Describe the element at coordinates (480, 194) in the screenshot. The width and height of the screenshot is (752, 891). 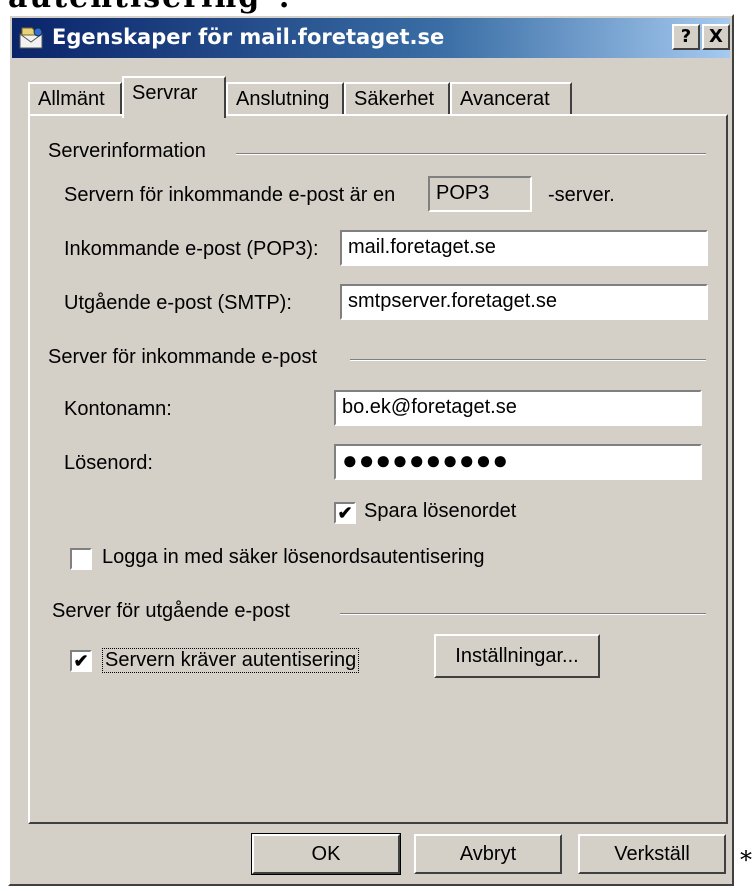
I see `incoming-server-type-field: POP3` at that location.